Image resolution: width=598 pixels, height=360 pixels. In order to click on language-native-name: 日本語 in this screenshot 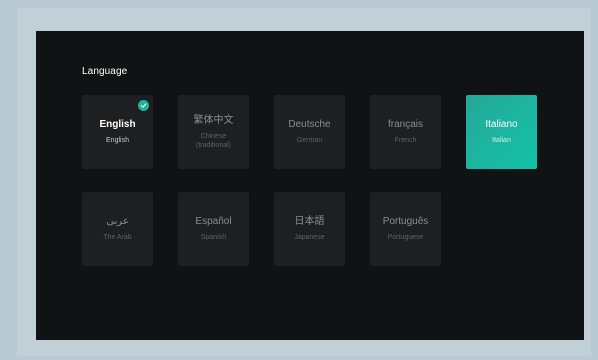, I will do `click(309, 221)`.